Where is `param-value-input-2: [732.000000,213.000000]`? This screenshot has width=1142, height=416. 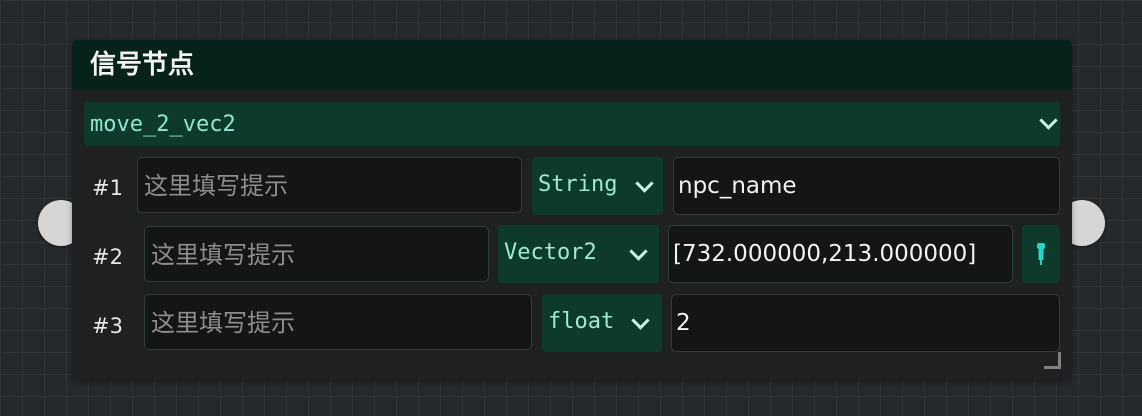
param-value-input-2: [732.000000,213.000000] is located at coordinates (840, 254).